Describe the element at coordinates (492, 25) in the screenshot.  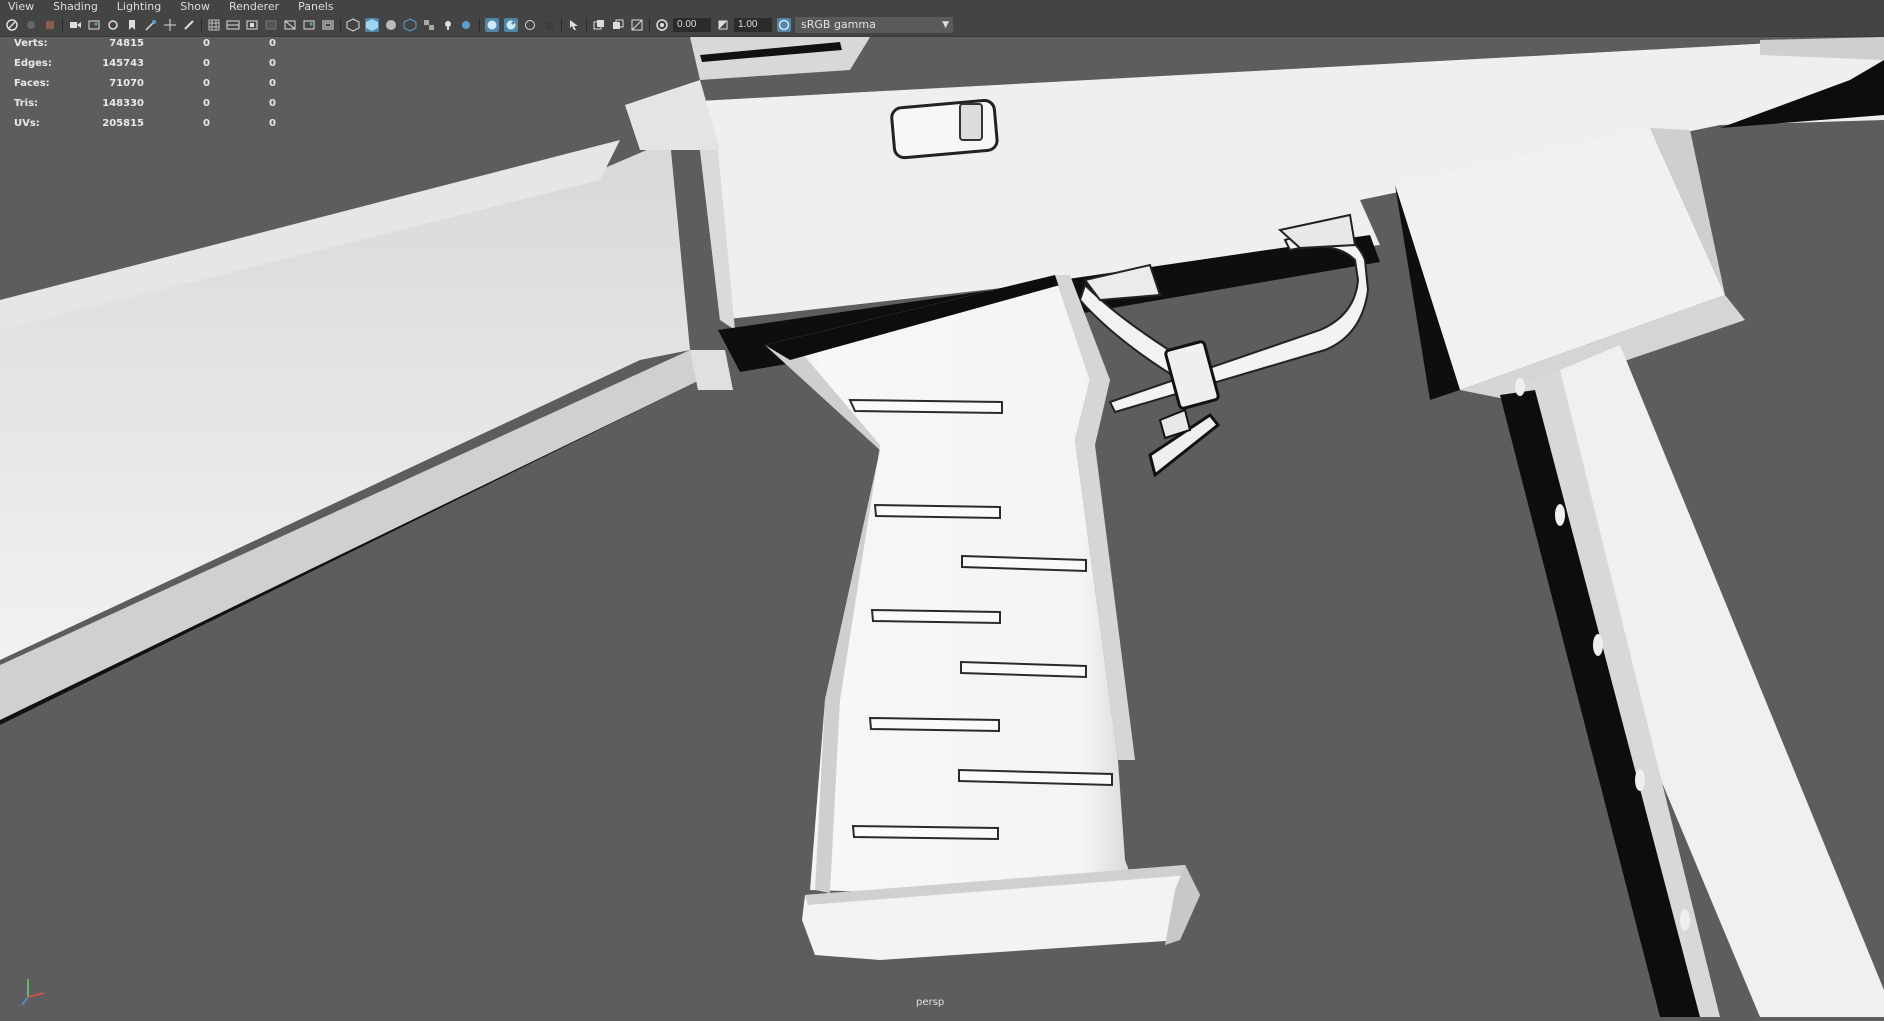
I see `xray-icon` at that location.